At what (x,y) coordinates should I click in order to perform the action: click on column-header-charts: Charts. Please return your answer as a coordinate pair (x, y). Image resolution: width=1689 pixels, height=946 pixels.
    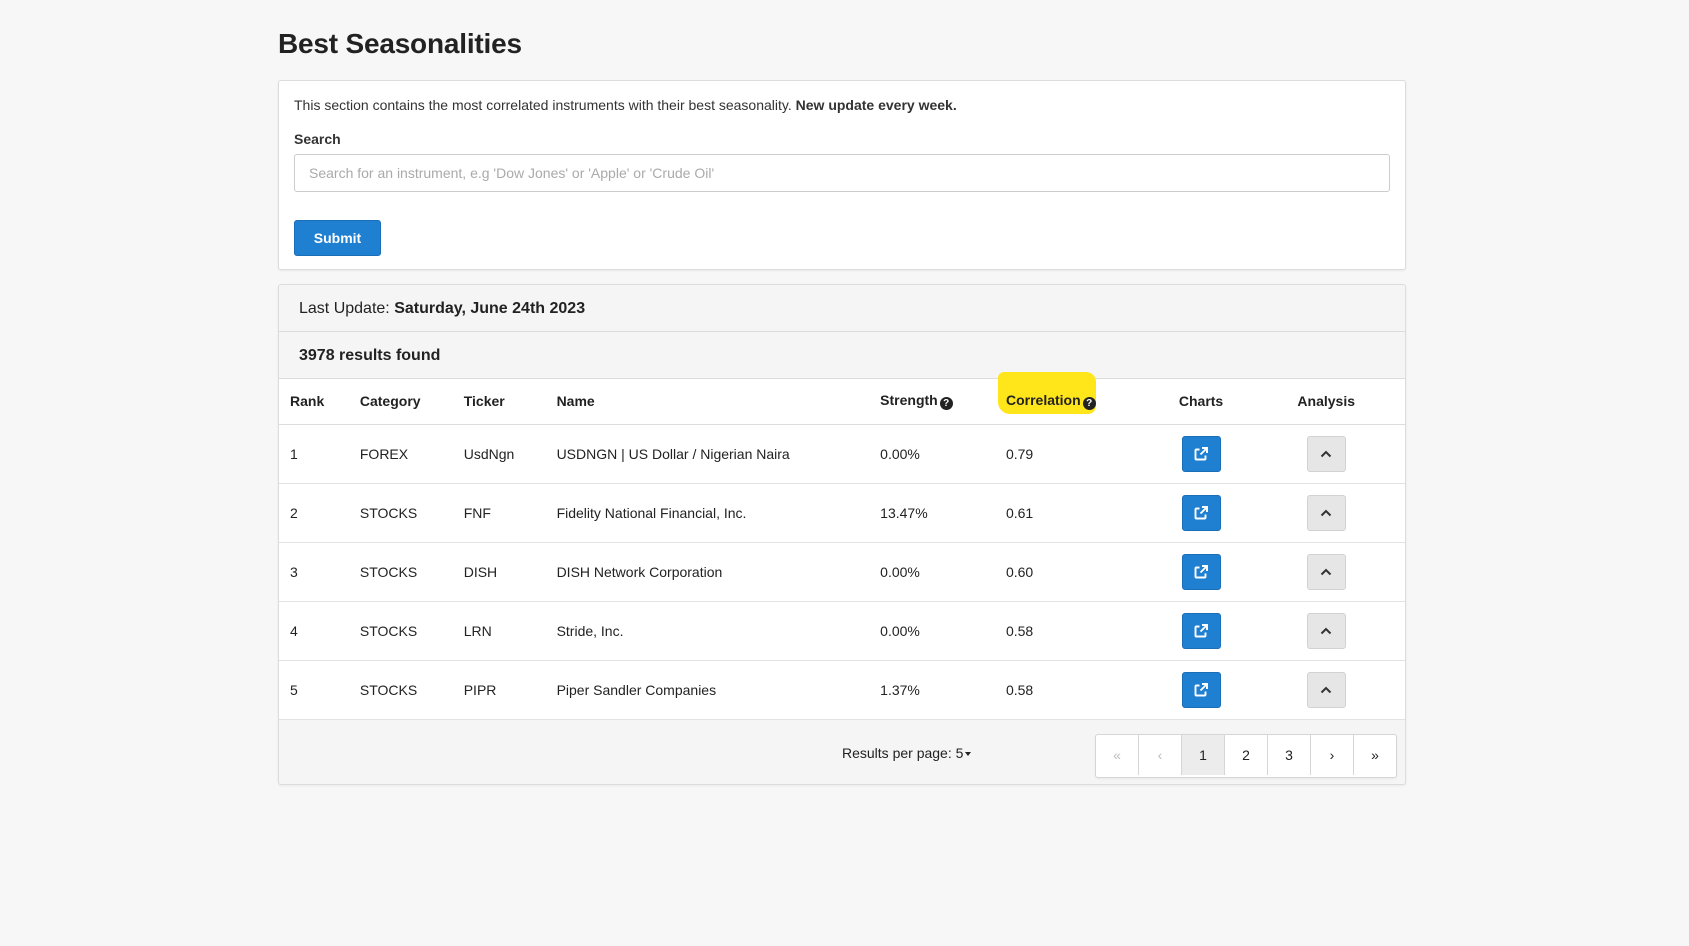
    Looking at the image, I should click on (1201, 402).